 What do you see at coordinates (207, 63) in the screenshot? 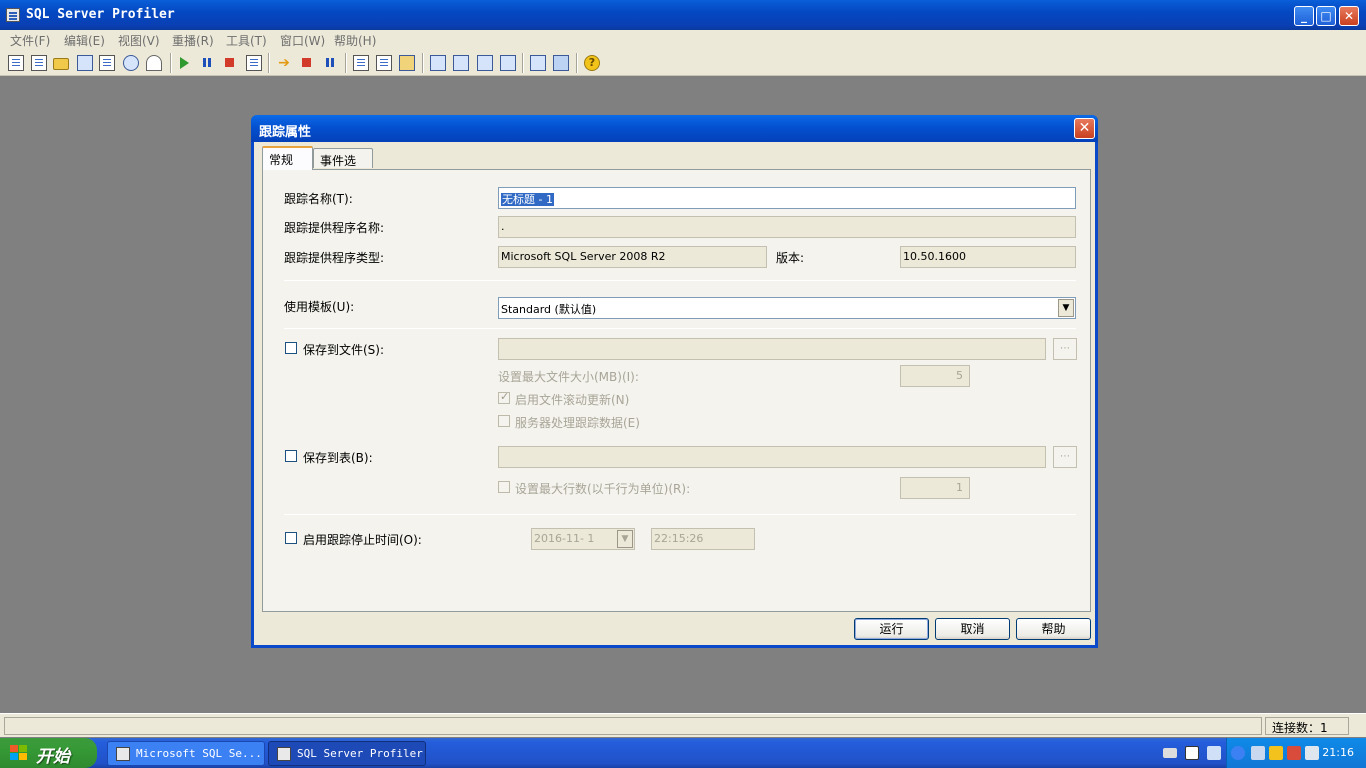
I see `pause-icon` at bounding box center [207, 63].